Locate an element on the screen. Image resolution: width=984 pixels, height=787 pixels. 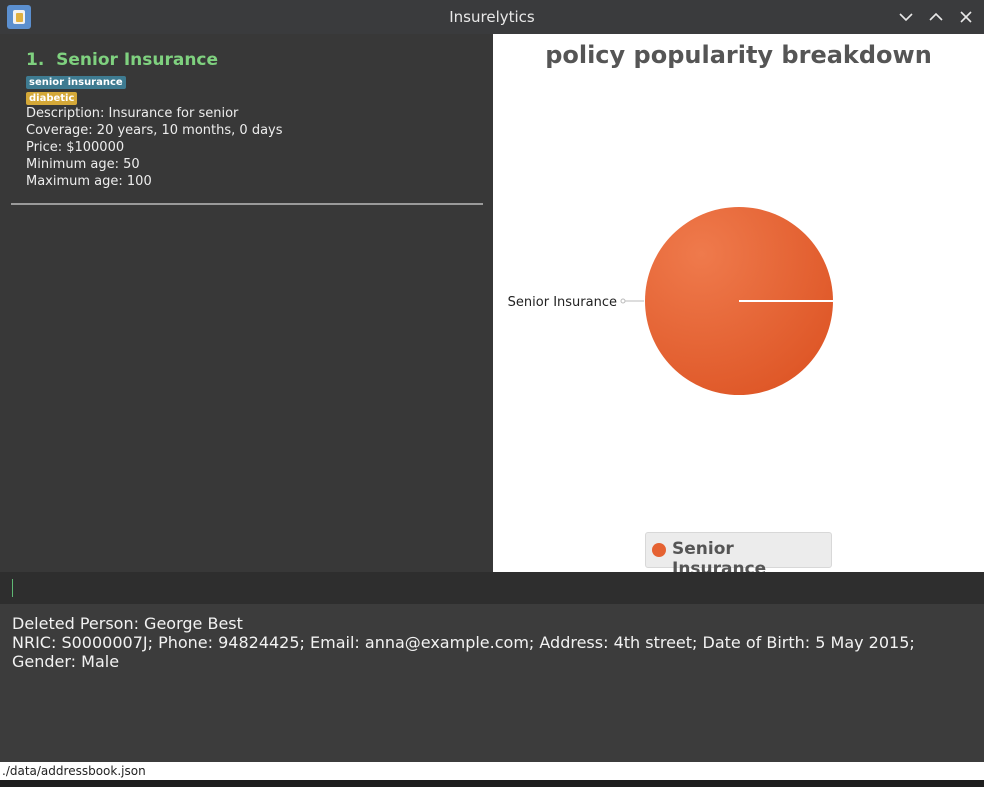
window-bottom-border is located at coordinates (492, 783).